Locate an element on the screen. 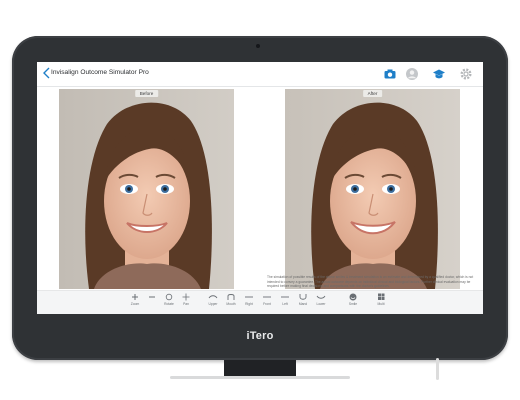  after-label: After is located at coordinates (372, 93).